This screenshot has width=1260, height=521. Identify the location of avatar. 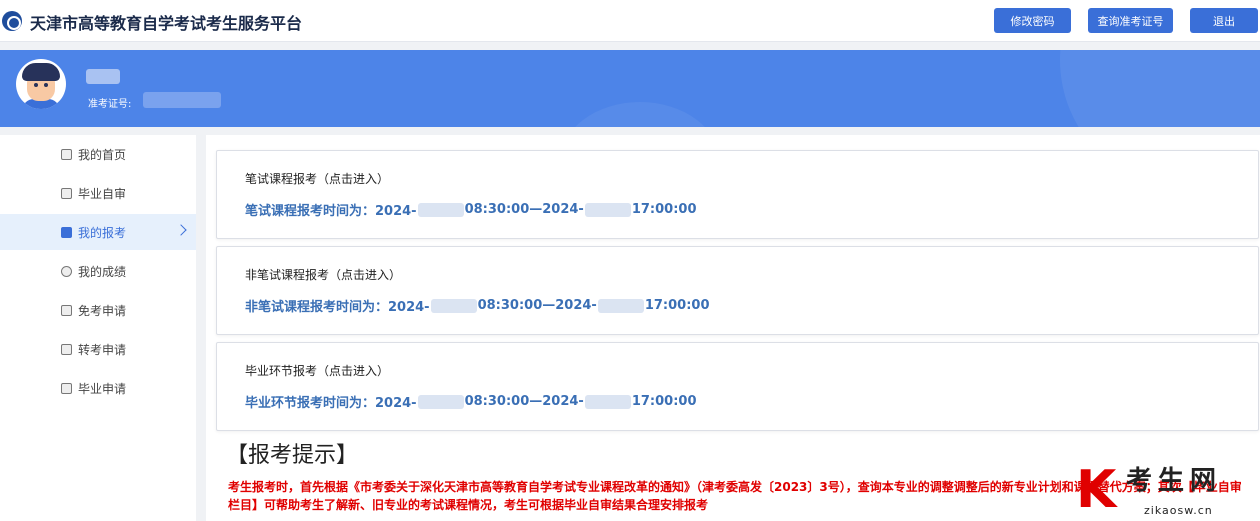
(41, 84).